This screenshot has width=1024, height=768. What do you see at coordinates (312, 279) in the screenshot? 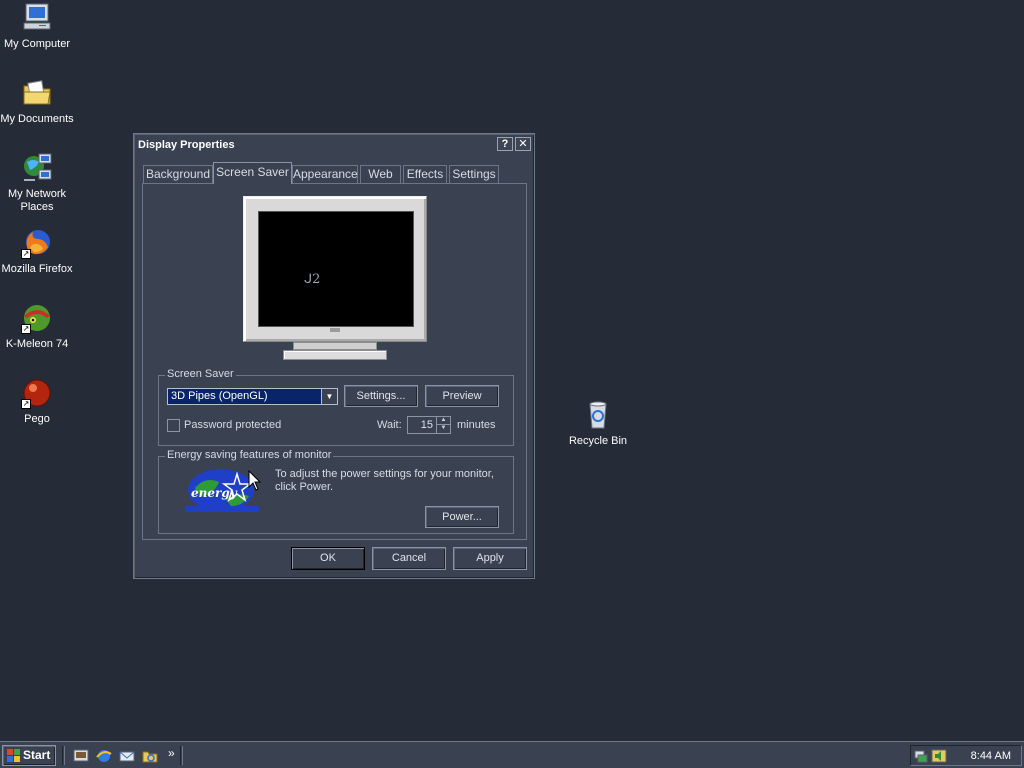
I see `preview-content: ᒍ2` at bounding box center [312, 279].